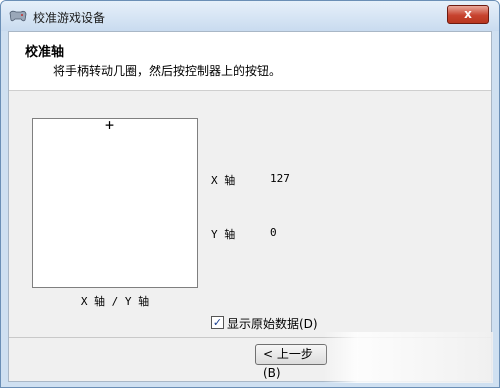 This screenshot has height=388, width=500. Describe the element at coordinates (273, 232) in the screenshot. I see `y-axis-value: 0` at that location.